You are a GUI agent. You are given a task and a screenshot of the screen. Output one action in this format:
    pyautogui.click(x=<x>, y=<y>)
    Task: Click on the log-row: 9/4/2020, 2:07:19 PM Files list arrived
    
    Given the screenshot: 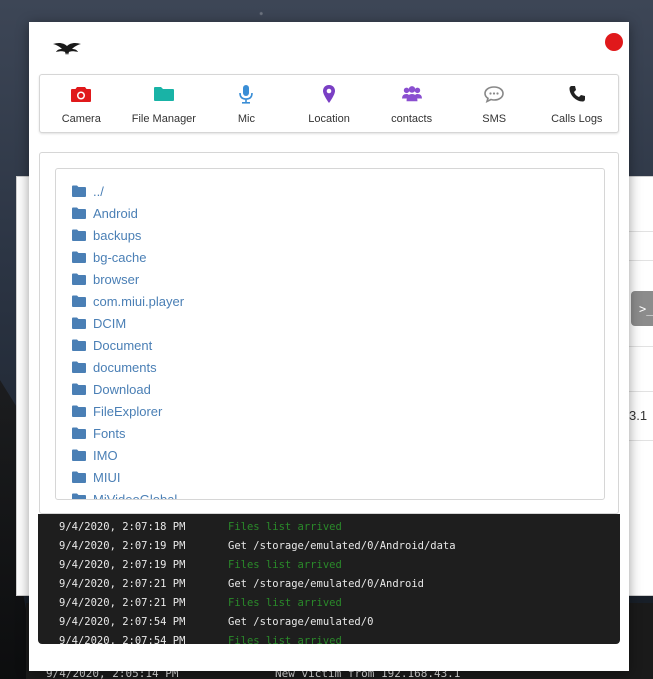 What is the action you would take?
    pyautogui.click(x=329, y=566)
    